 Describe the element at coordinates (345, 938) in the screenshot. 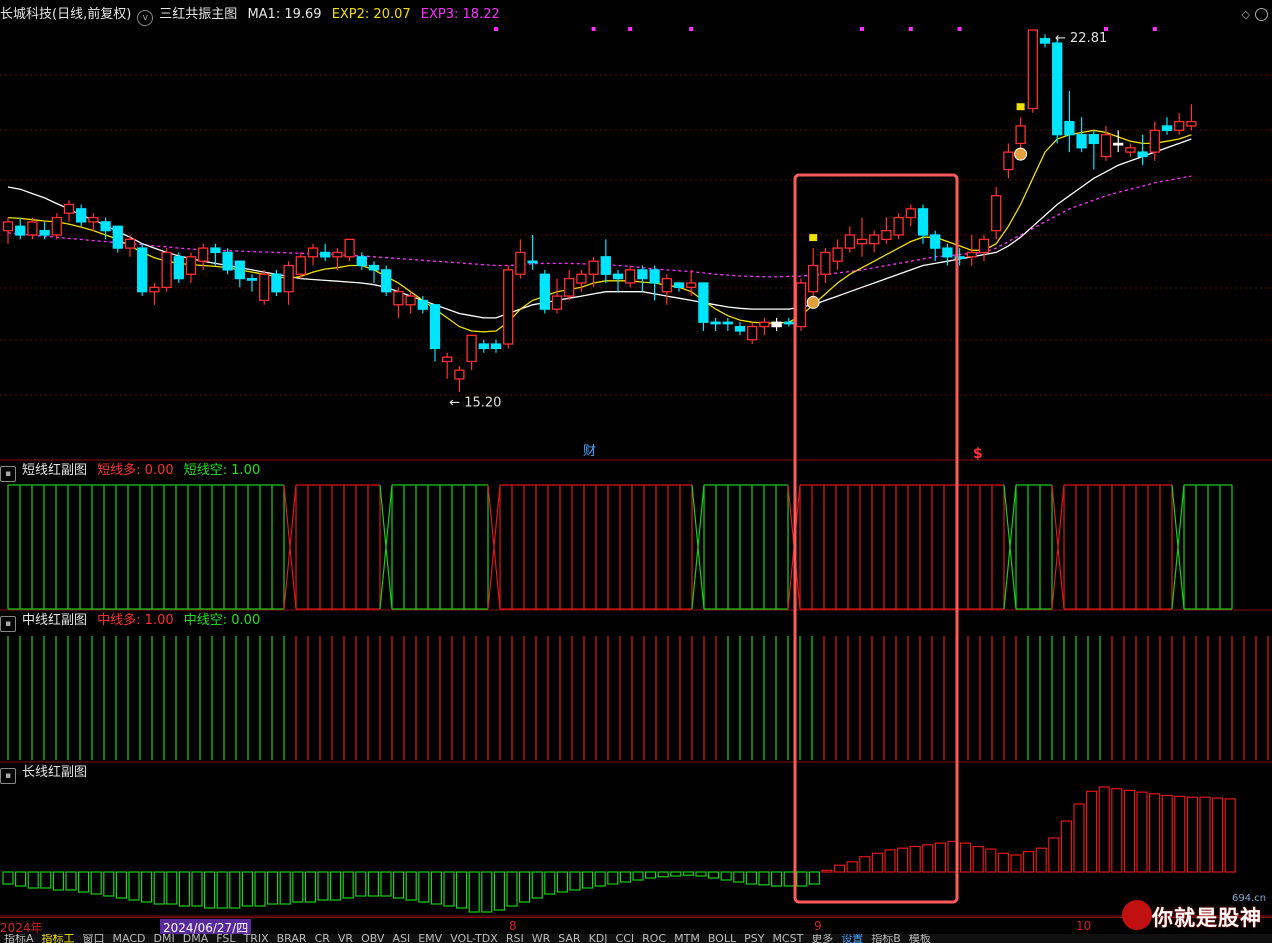

I see `tab-item: VR` at that location.